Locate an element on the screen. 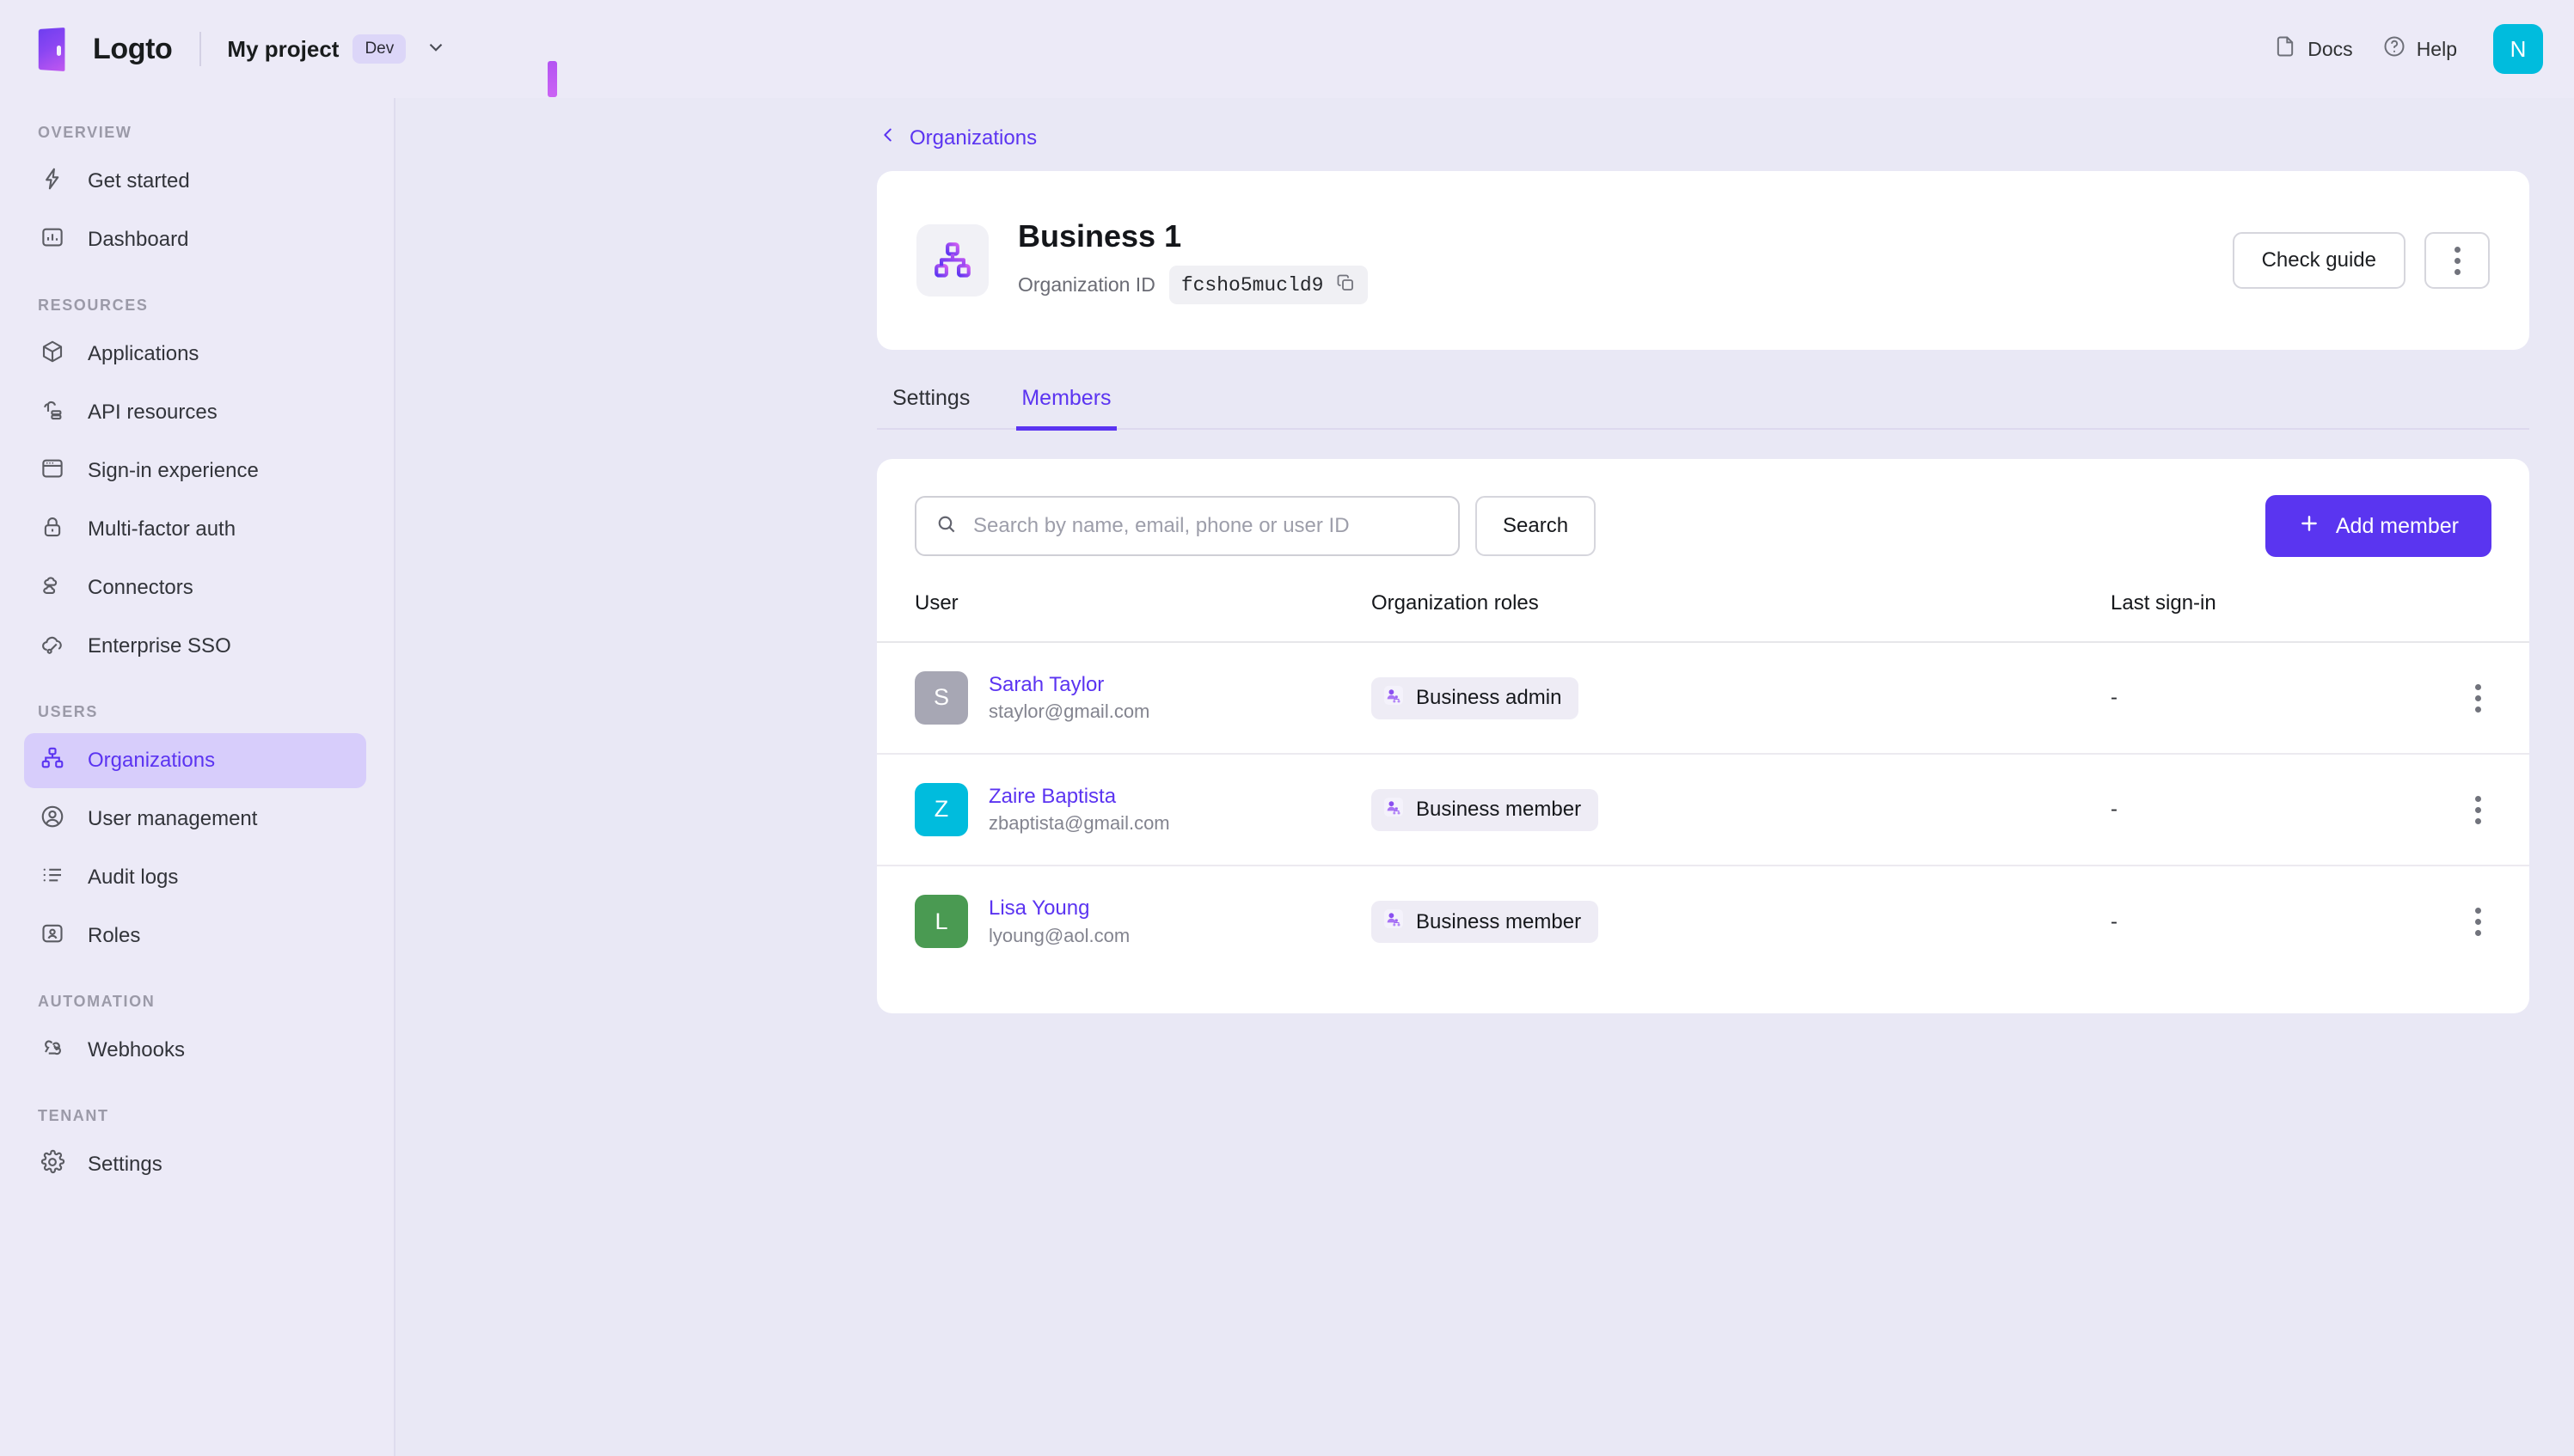 The image size is (2574, 1456). sidebar-item-settings: Settings is located at coordinates (195, 1165).